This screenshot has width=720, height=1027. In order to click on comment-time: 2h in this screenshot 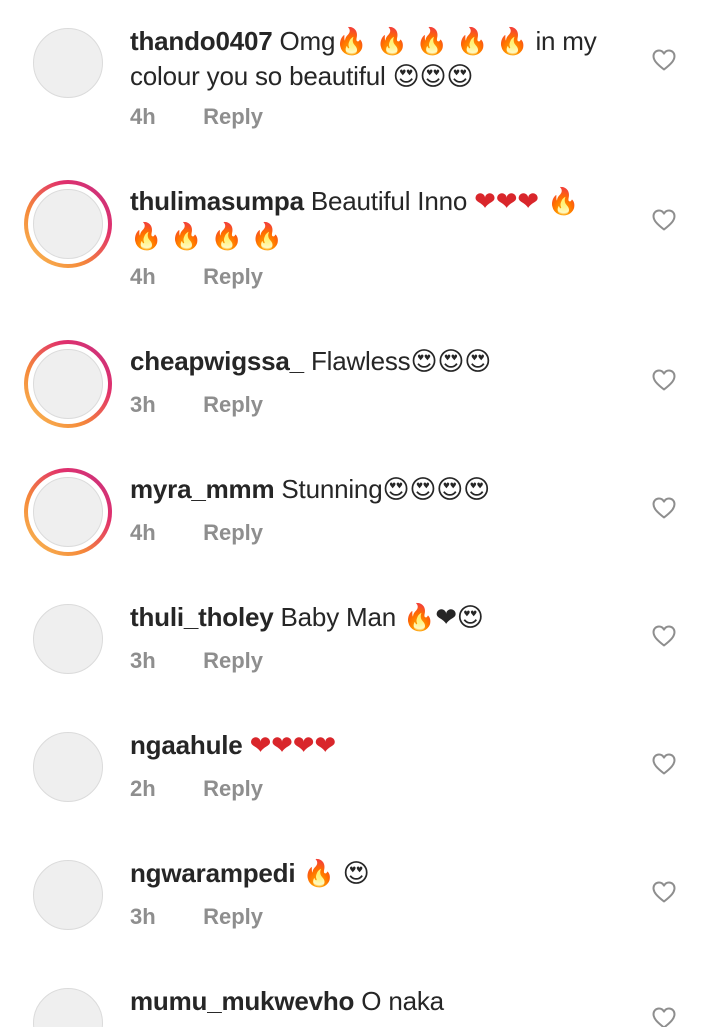, I will do `click(143, 788)`.